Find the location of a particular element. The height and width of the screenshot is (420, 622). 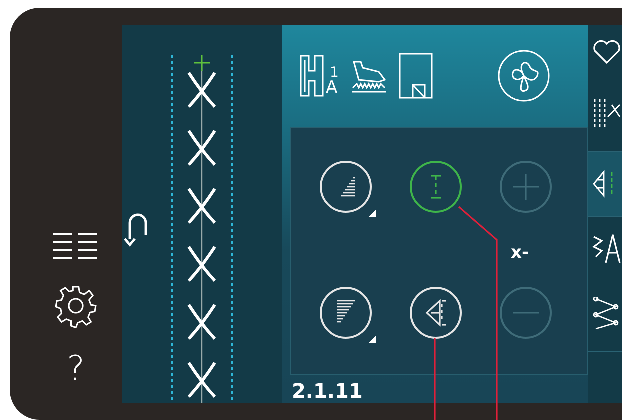

heart-icon is located at coordinates (607, 52).